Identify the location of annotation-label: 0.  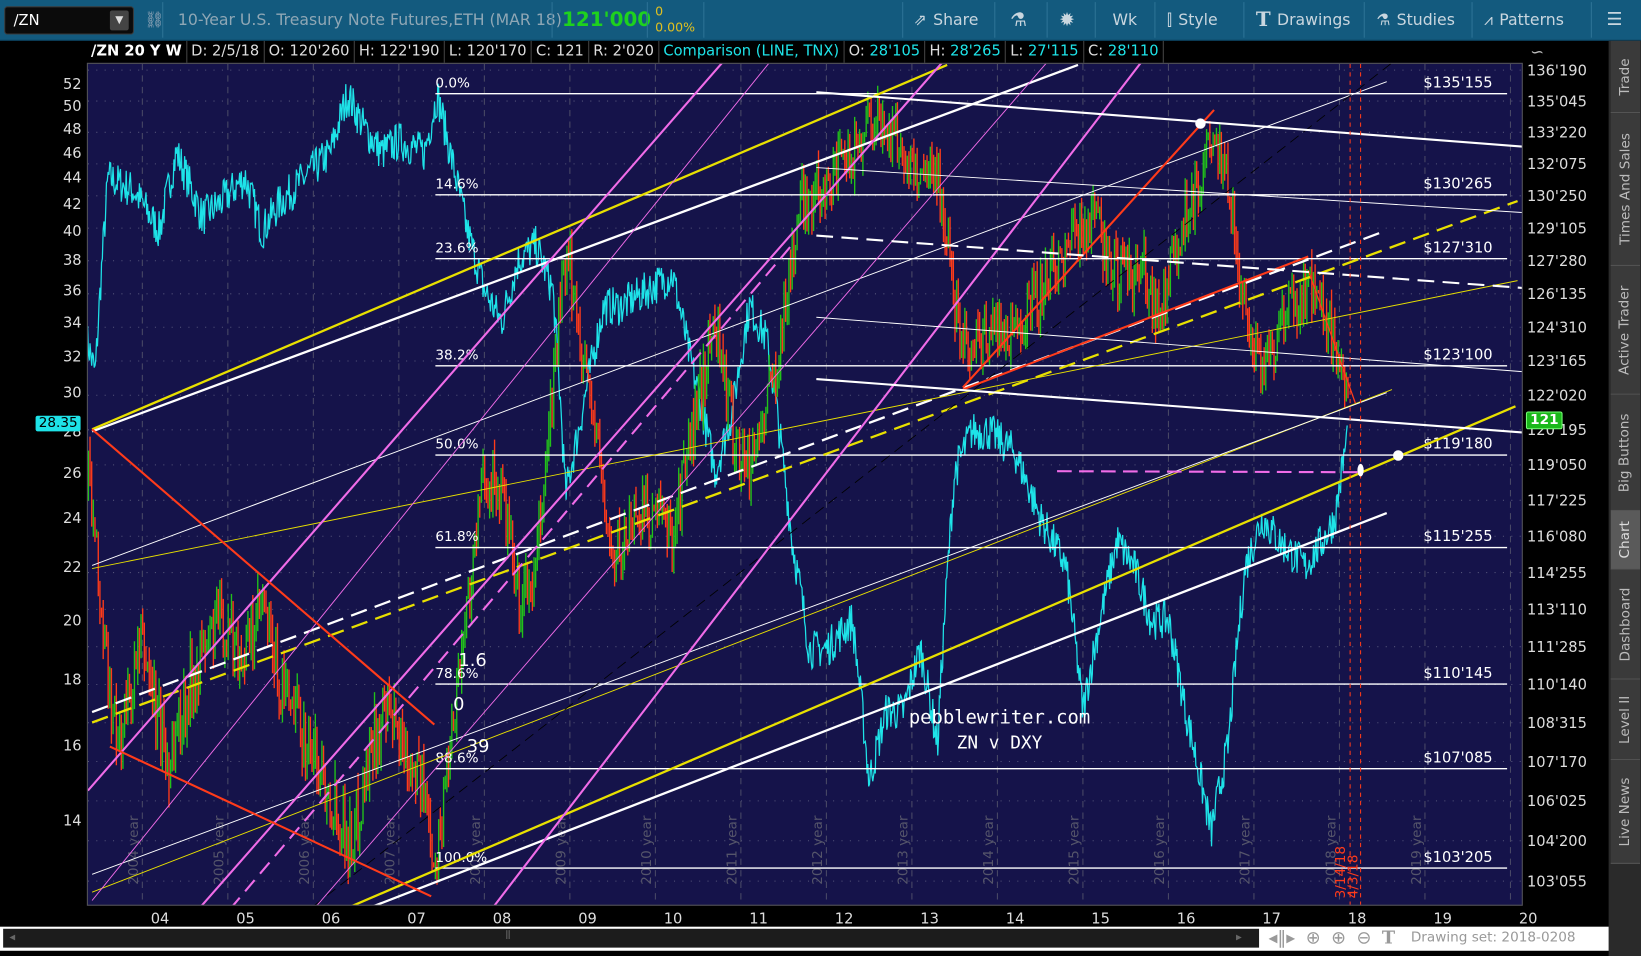
(458, 704).